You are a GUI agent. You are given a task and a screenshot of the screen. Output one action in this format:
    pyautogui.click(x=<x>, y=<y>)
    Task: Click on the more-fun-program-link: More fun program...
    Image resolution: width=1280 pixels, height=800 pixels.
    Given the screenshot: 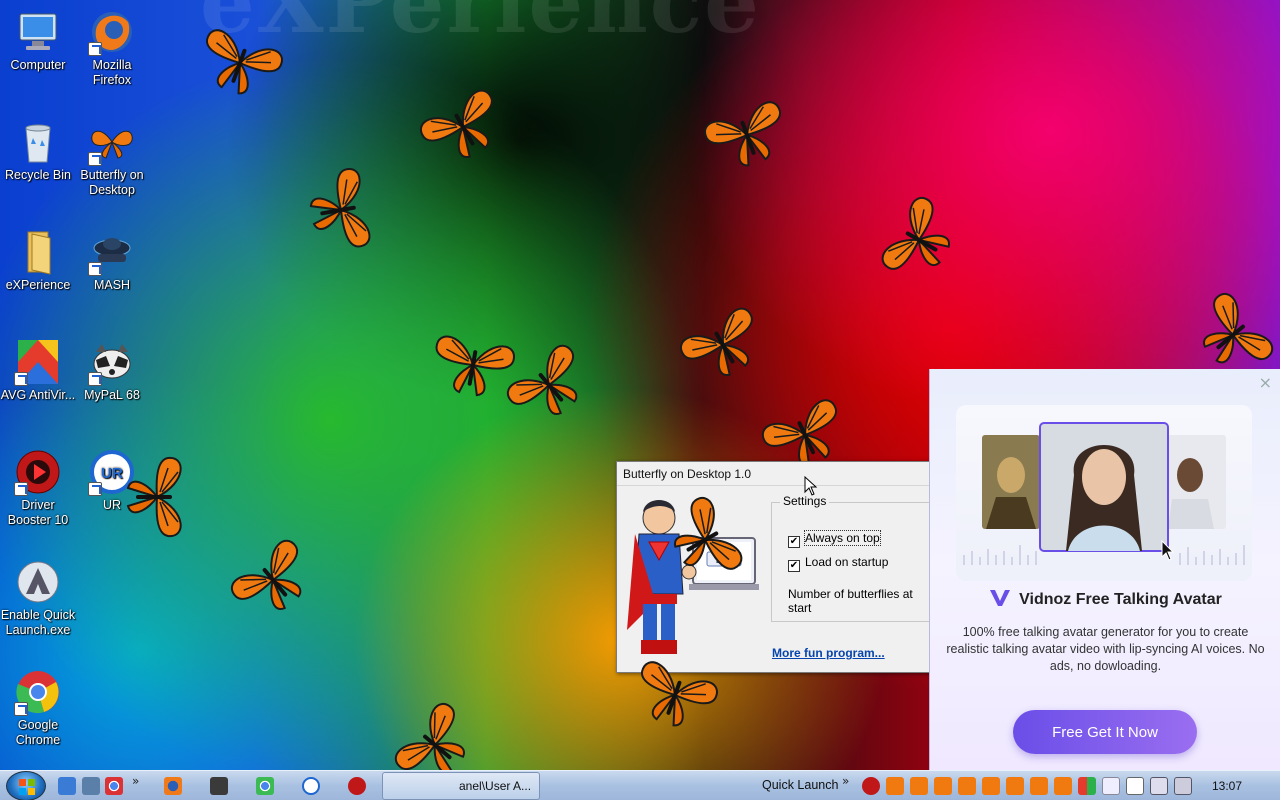 What is the action you would take?
    pyautogui.click(x=828, y=653)
    